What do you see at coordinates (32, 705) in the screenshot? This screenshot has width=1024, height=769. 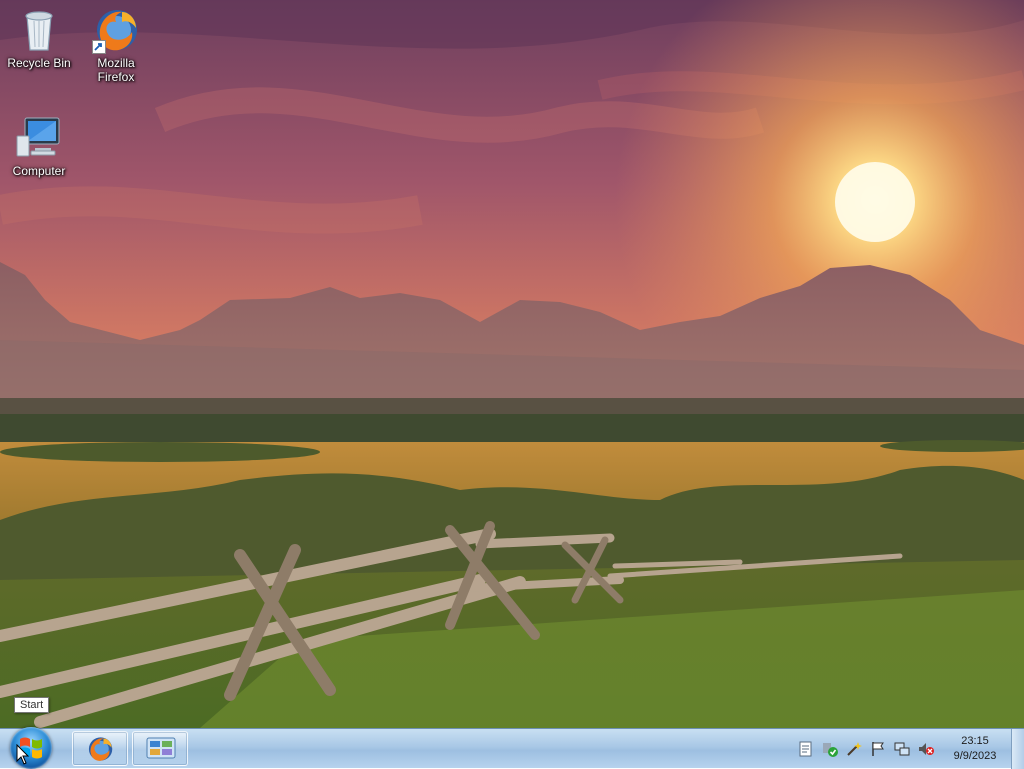 I see `start-tooltip: Start` at bounding box center [32, 705].